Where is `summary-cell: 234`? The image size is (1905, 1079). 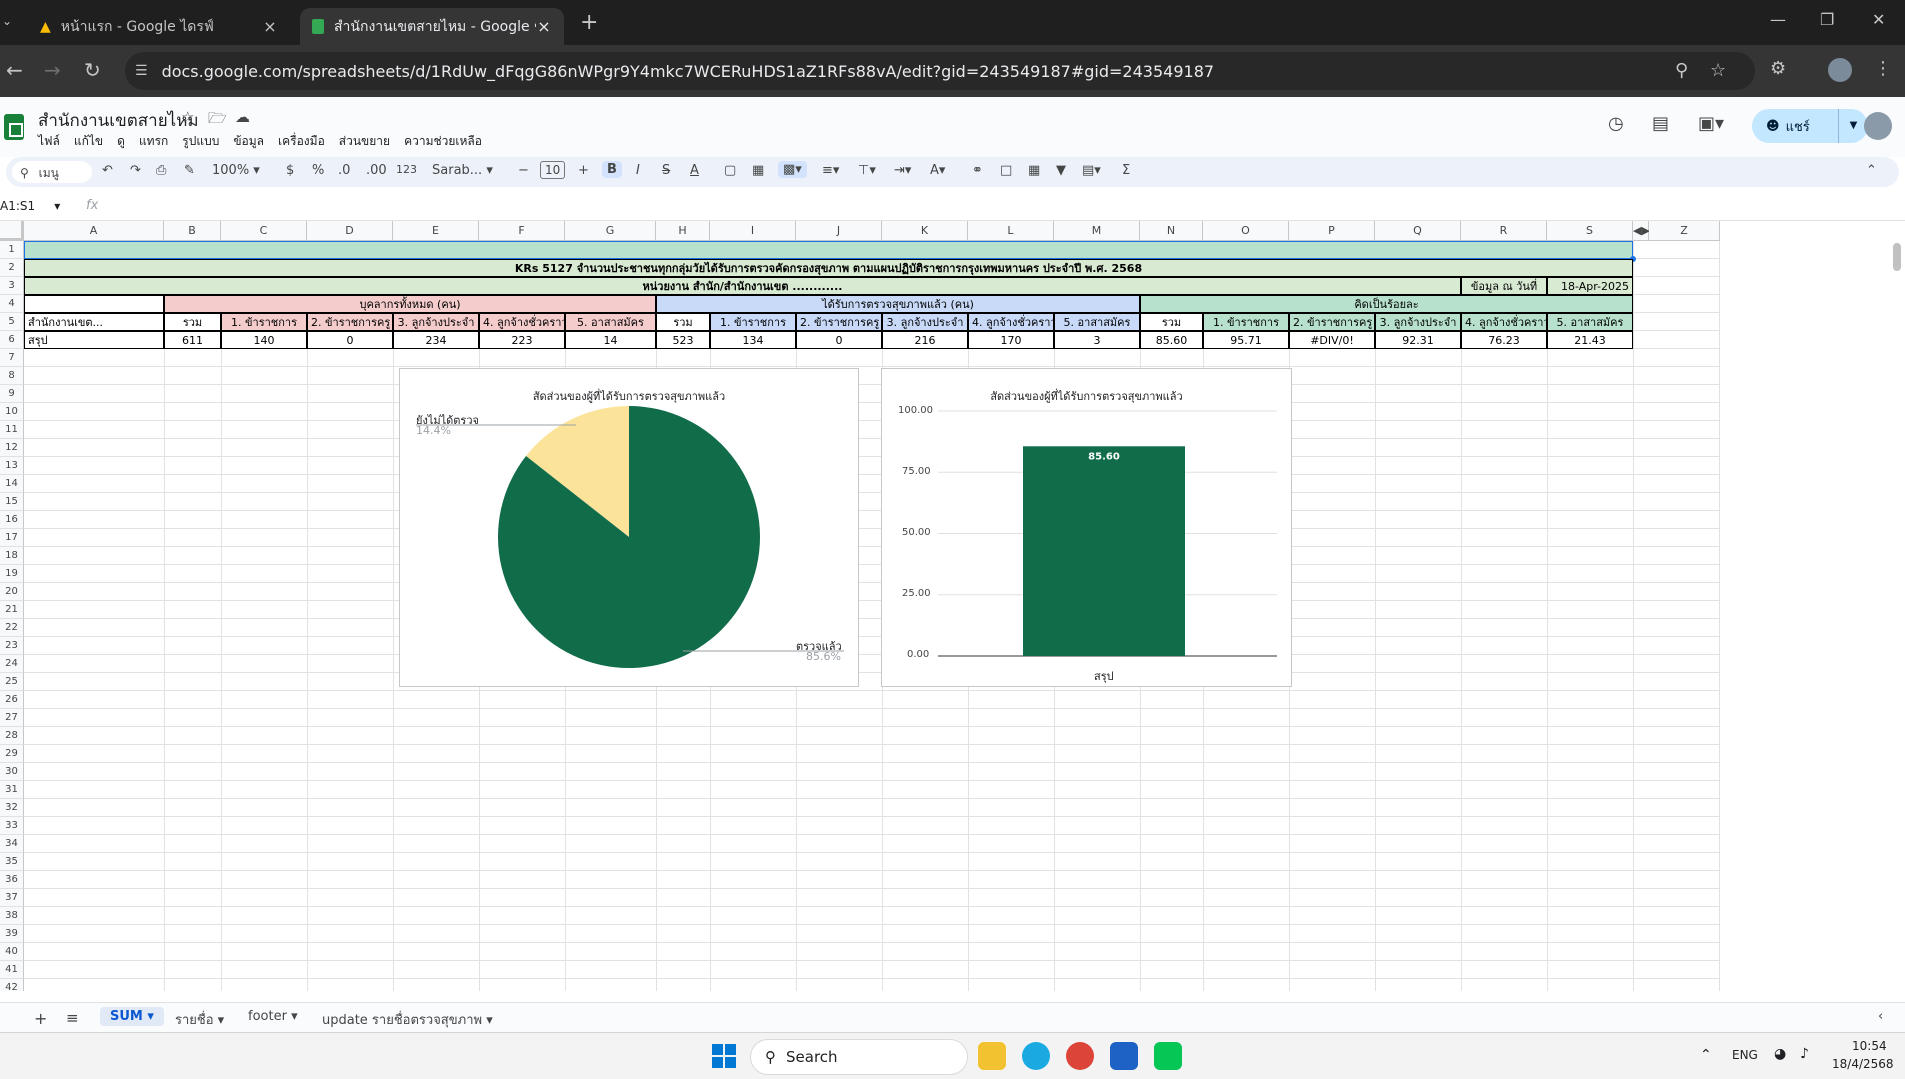
summary-cell: 234 is located at coordinates (436, 340).